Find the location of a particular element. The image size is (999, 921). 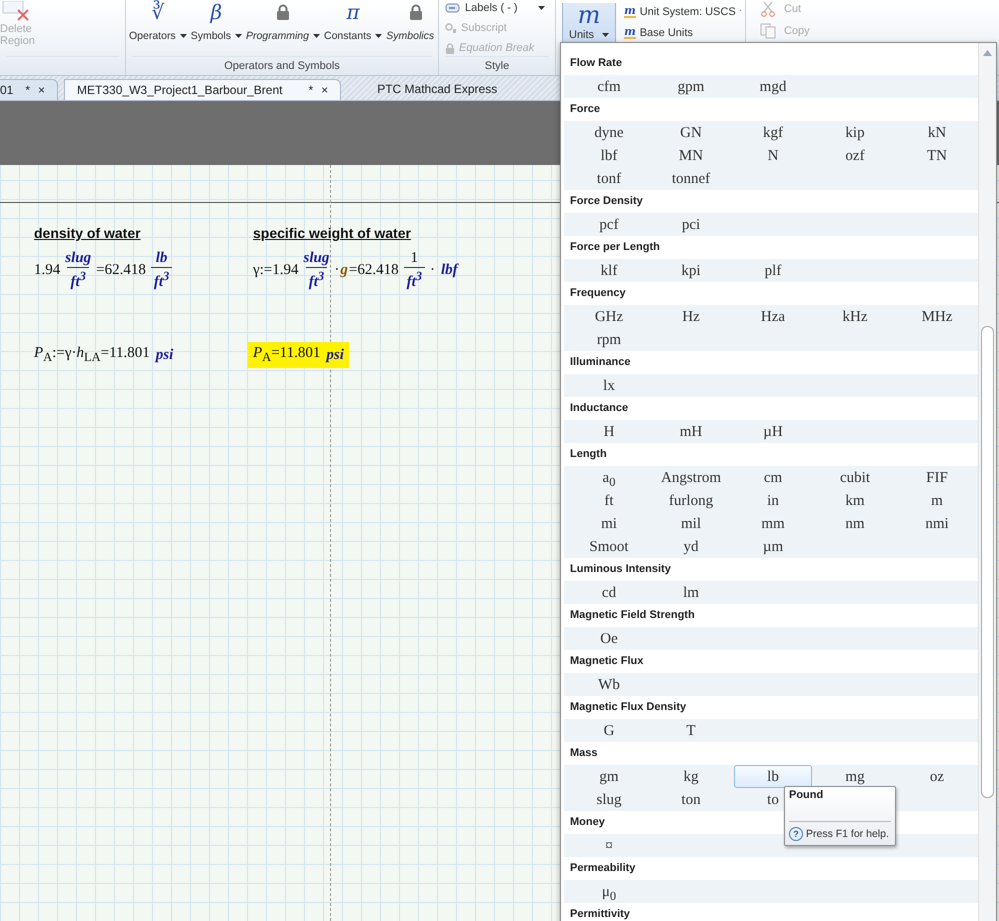

unit-item: μ$_{0}$ is located at coordinates (609, 891).